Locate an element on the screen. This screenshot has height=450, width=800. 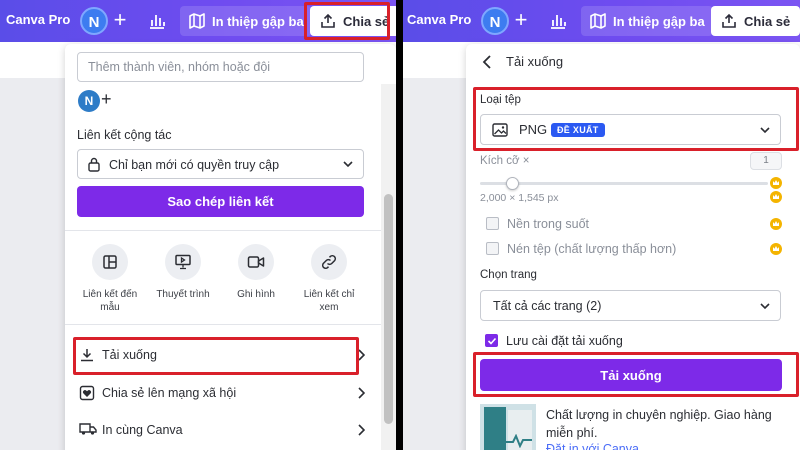
back-arrow-icon is located at coordinates (487, 62).